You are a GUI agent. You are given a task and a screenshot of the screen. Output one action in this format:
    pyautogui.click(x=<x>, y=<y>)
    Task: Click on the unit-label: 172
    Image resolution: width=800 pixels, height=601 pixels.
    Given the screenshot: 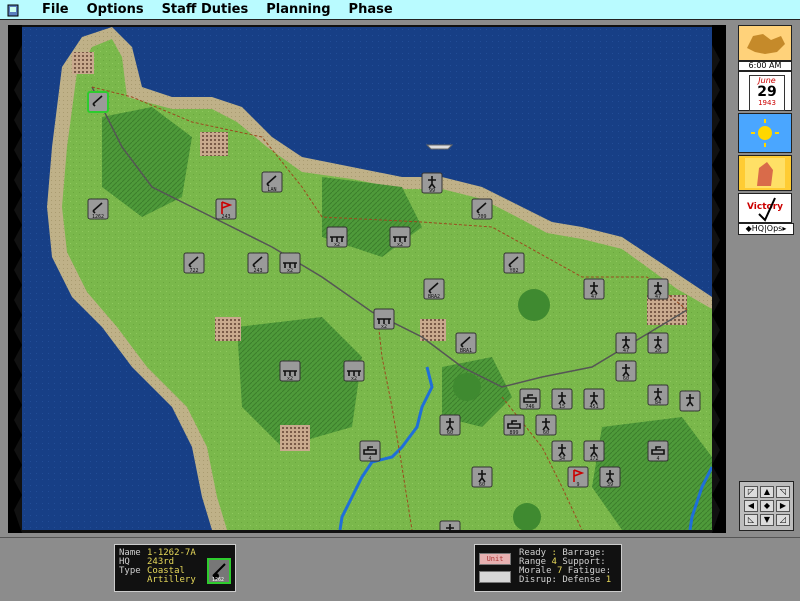 What is the action you would take?
    pyautogui.click(x=593, y=459)
    